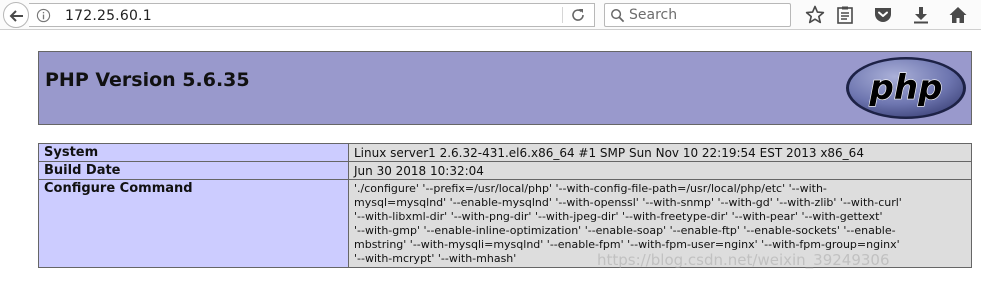  I want to click on info-icon, so click(43, 15).